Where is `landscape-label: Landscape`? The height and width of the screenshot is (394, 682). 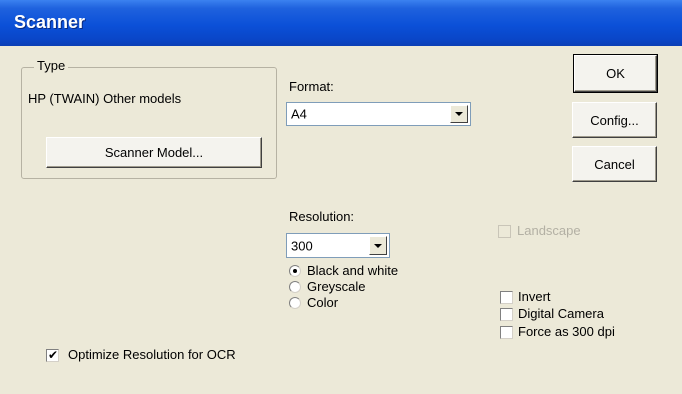 landscape-label: Landscape is located at coordinates (549, 230).